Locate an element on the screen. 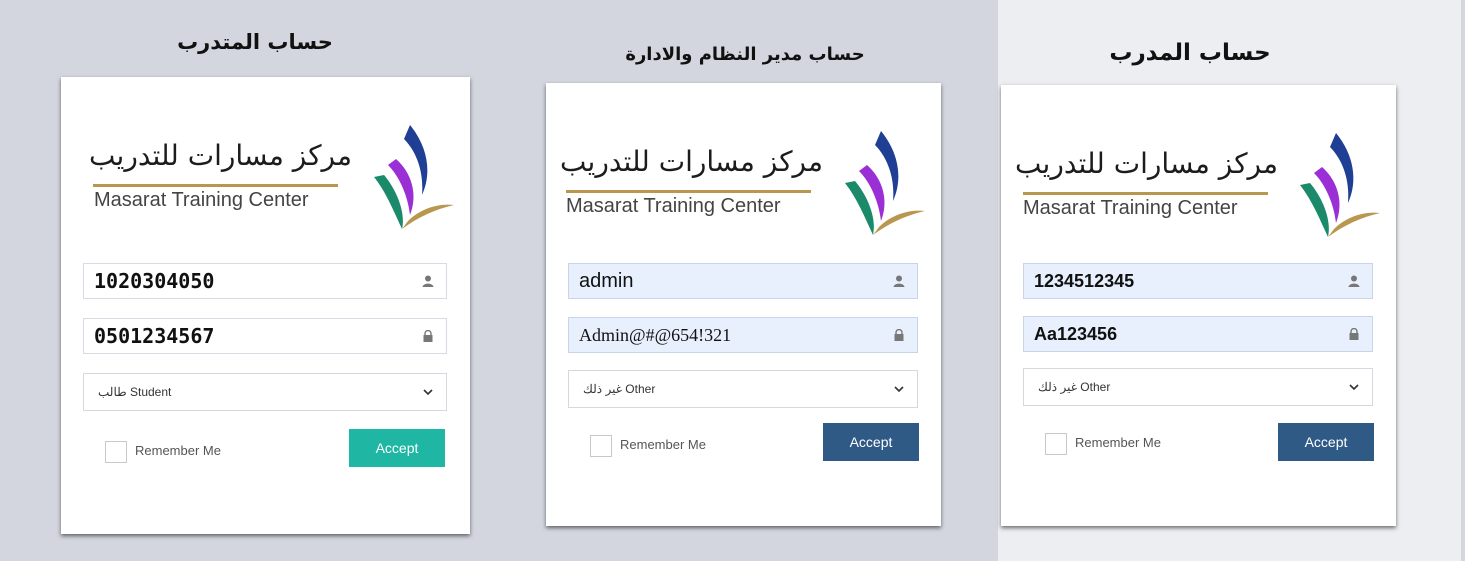  username-value: admin is located at coordinates (606, 281).